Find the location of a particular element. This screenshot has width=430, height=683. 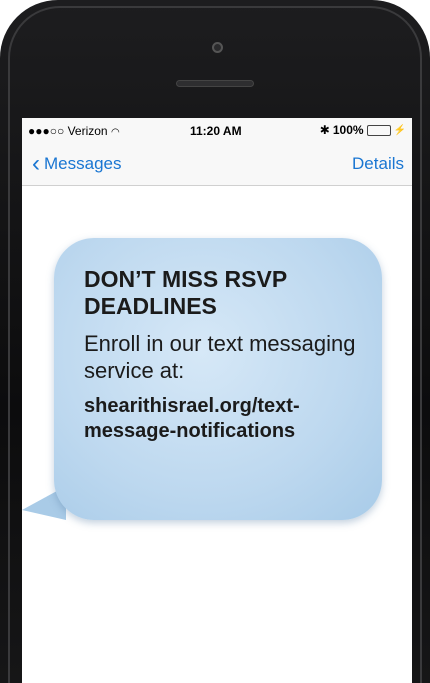

back-button: ‹ Messages is located at coordinates (76, 164).